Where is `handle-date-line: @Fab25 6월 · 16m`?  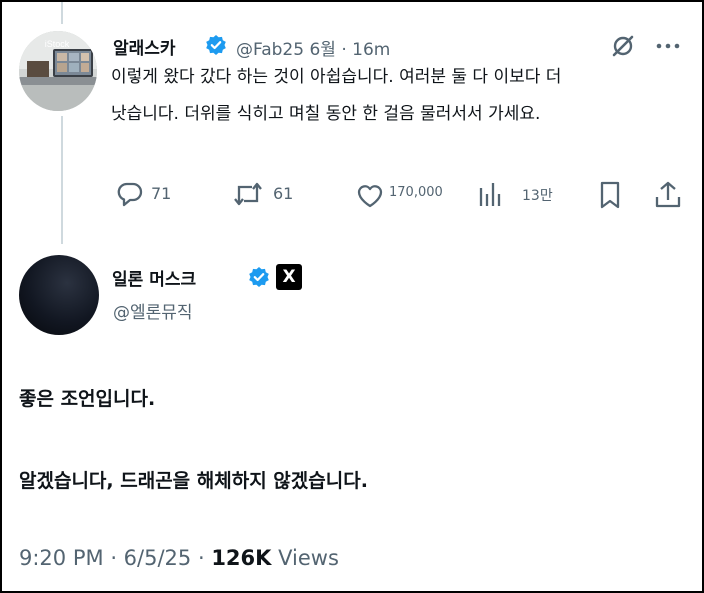
handle-date-line: @Fab25 6월 · 16m is located at coordinates (313, 50).